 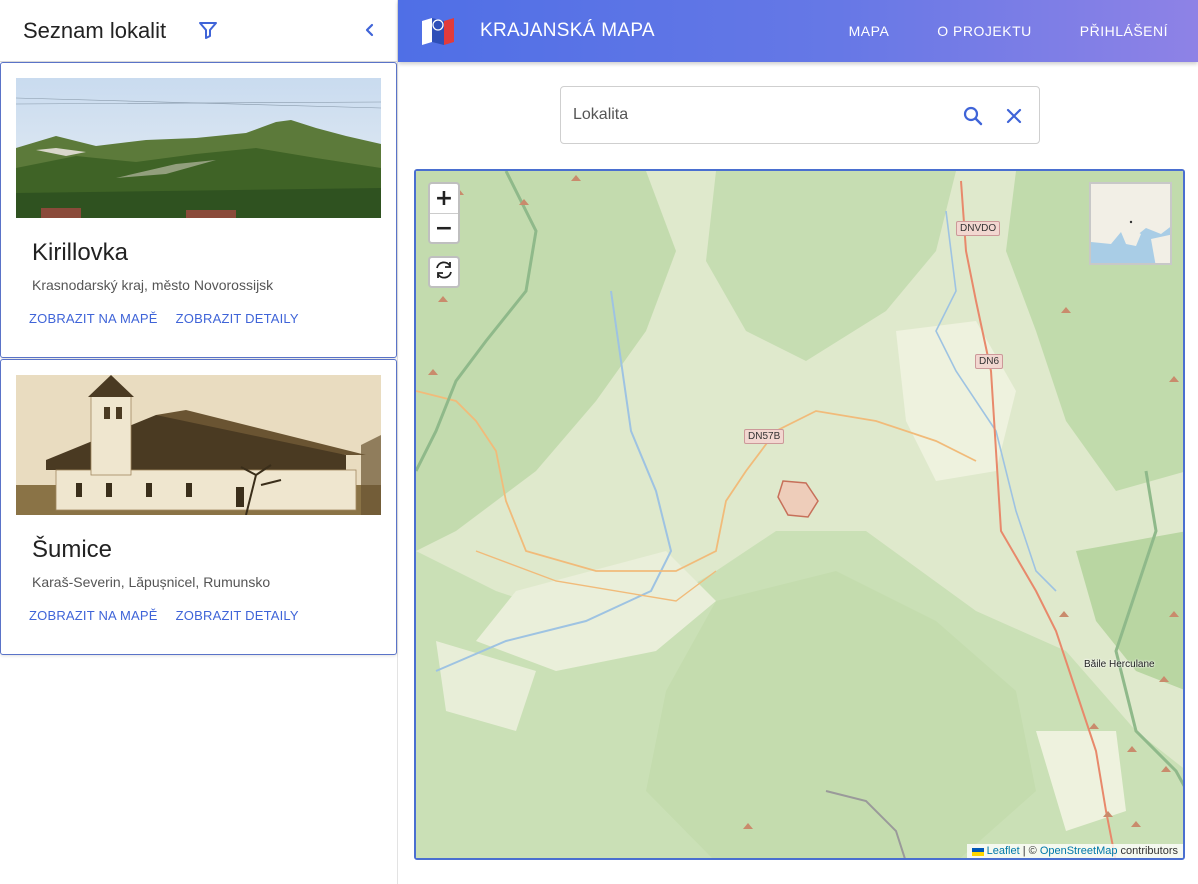 What do you see at coordinates (95, 30) in the screenshot?
I see `sidebar-title: Seznam lokalit` at bounding box center [95, 30].